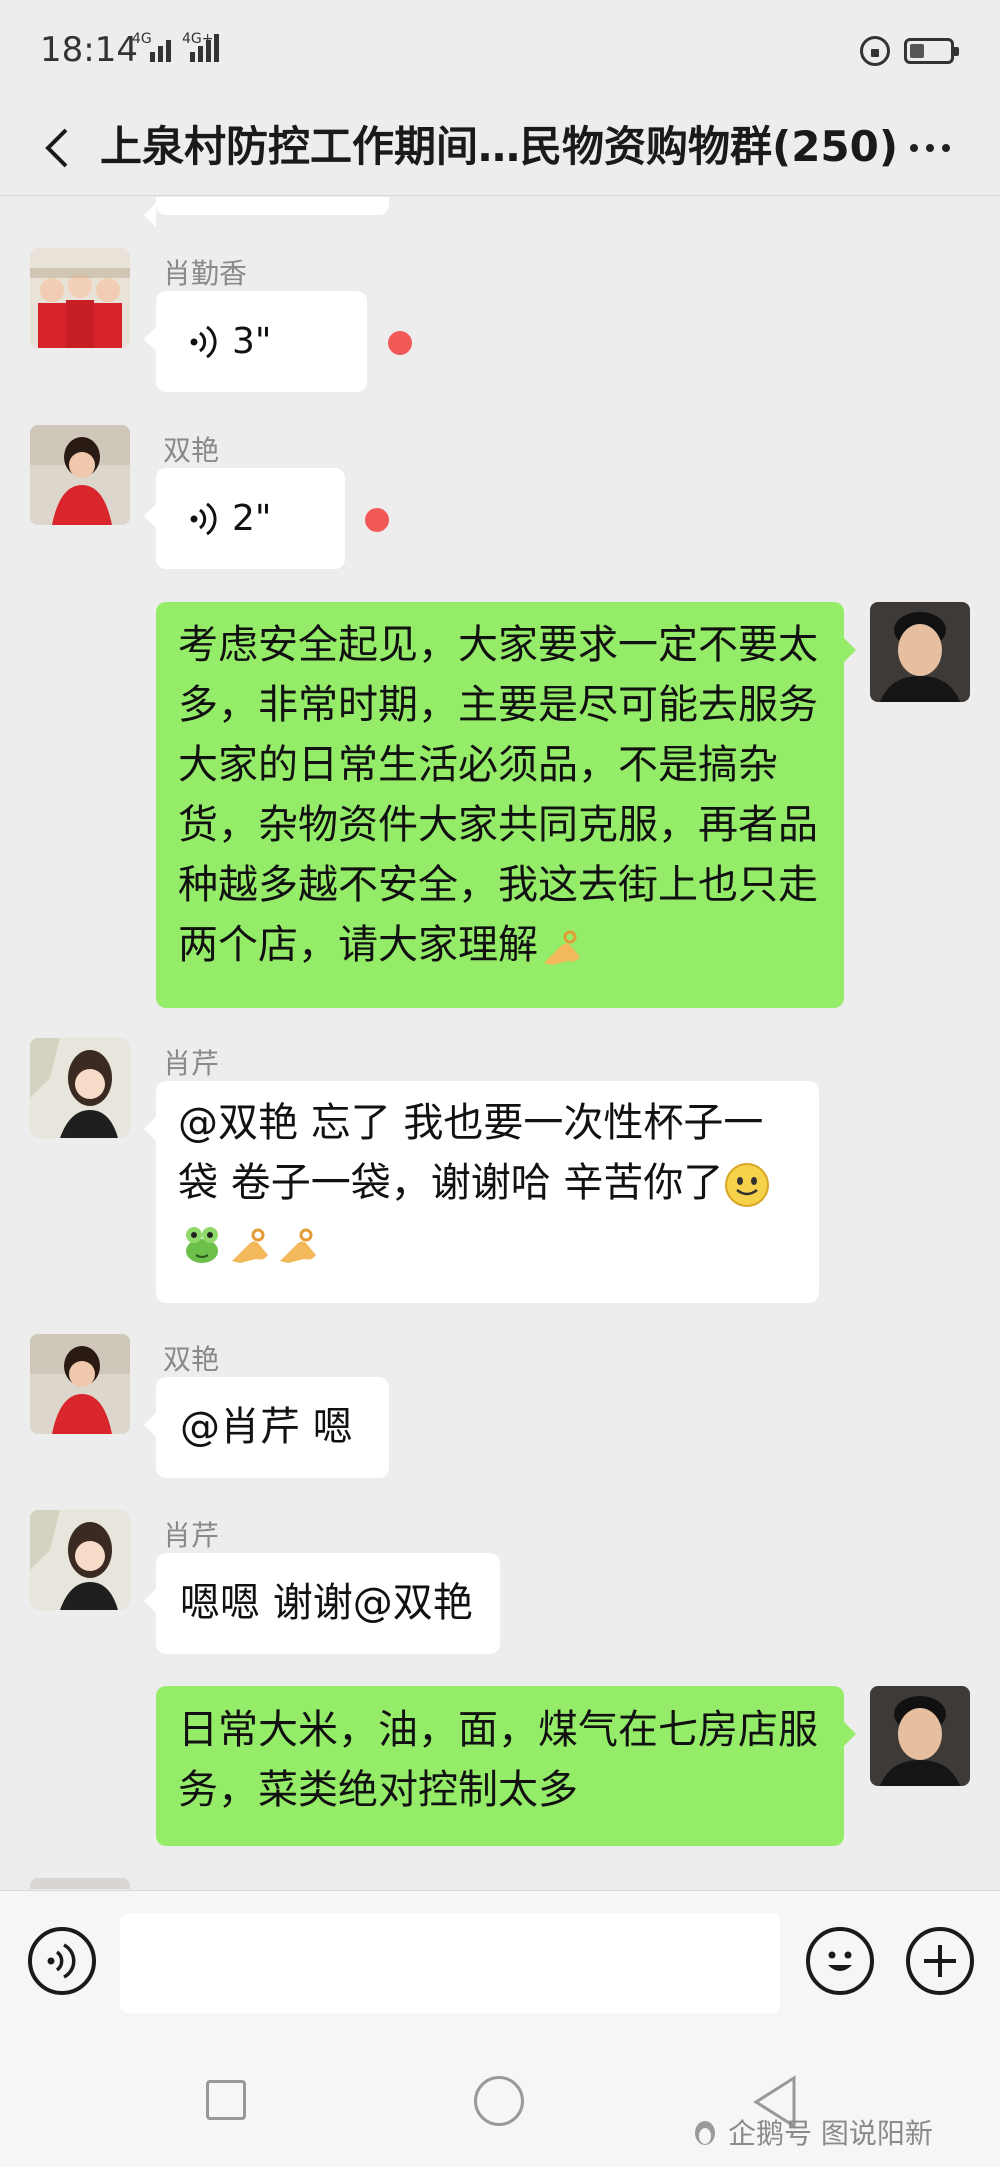 The height and width of the screenshot is (2167, 1000). Describe the element at coordinates (830, 2133) in the screenshot. I see `watermark-text: 企鹅号 图说阳新` at that location.